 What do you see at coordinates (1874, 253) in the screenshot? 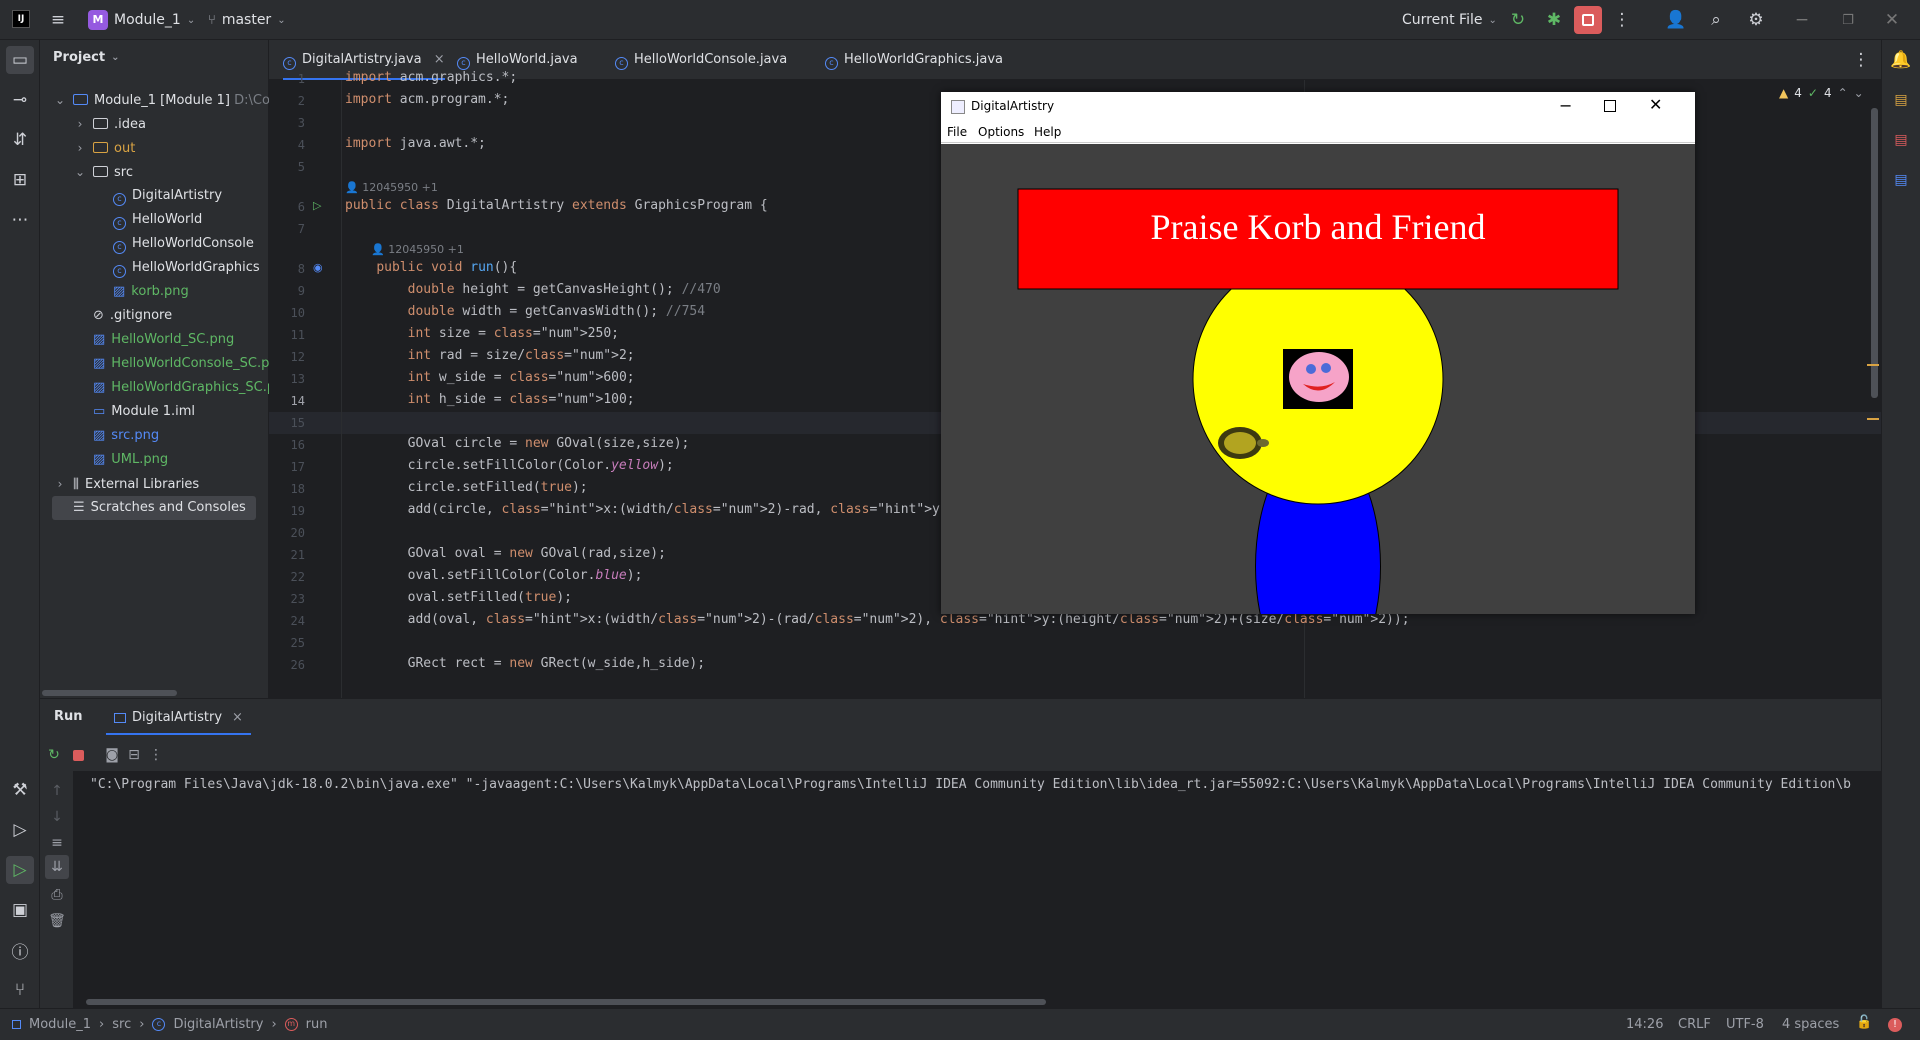
I see `vertical-scrollbar` at bounding box center [1874, 253].